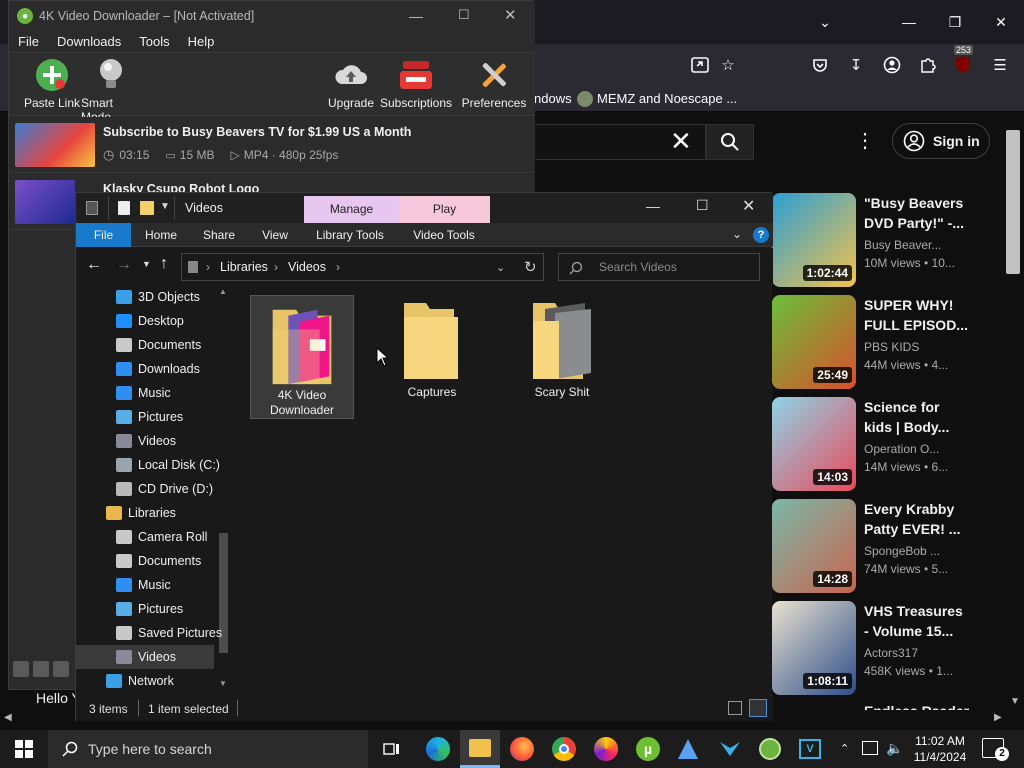 The image size is (1024, 768). I want to click on nav-item: Saved Pictures, so click(149, 633).